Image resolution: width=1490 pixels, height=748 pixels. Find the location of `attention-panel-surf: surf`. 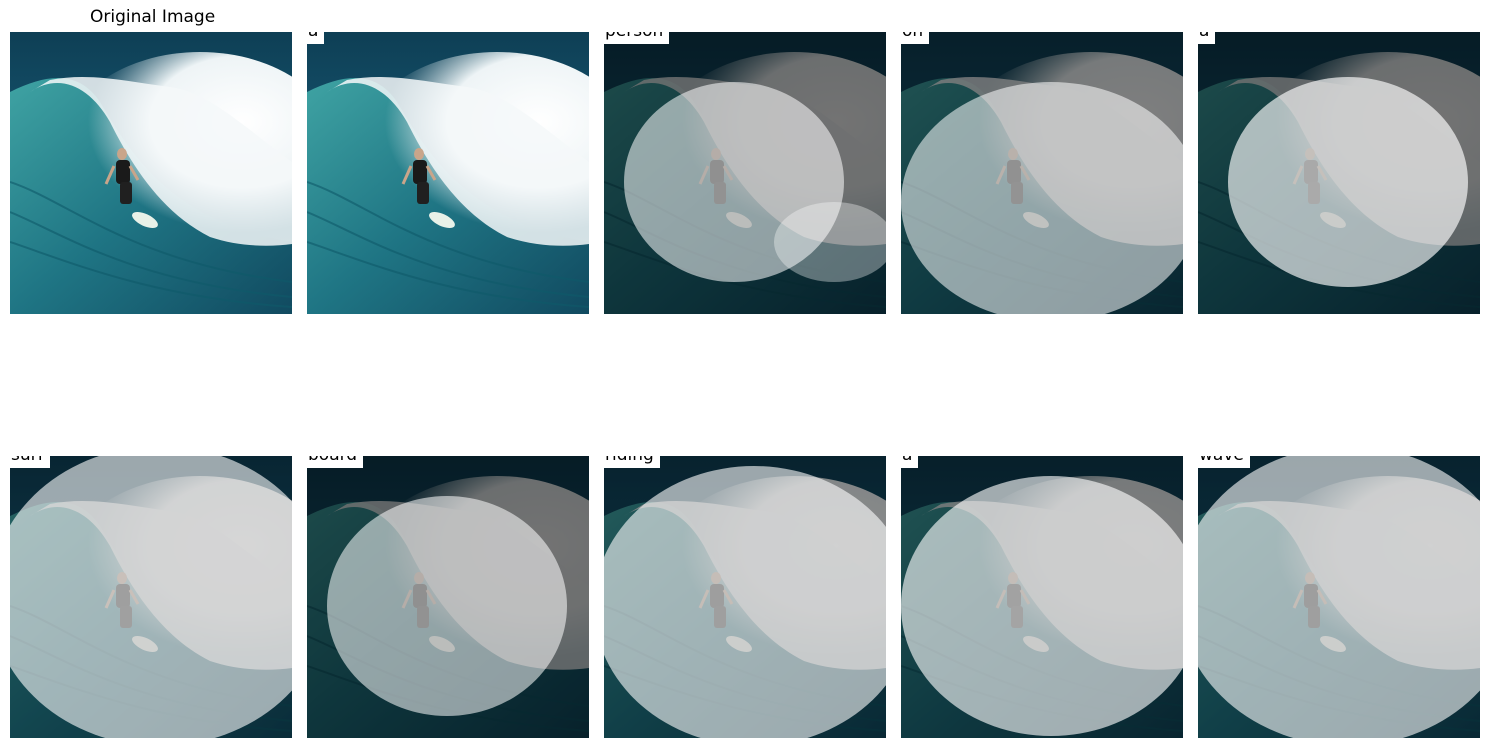

attention-panel-surf: surf is located at coordinates (151, 597).